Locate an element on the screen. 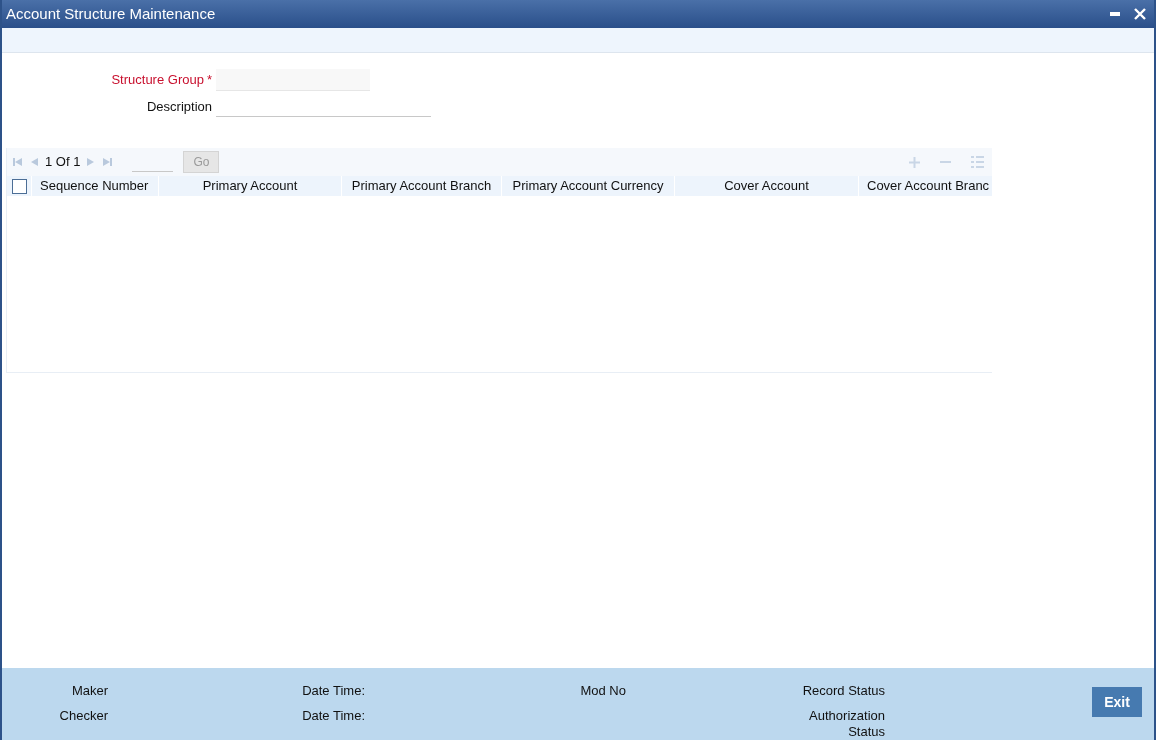 The height and width of the screenshot is (740, 1156). exit-button: Exit is located at coordinates (1117, 702).